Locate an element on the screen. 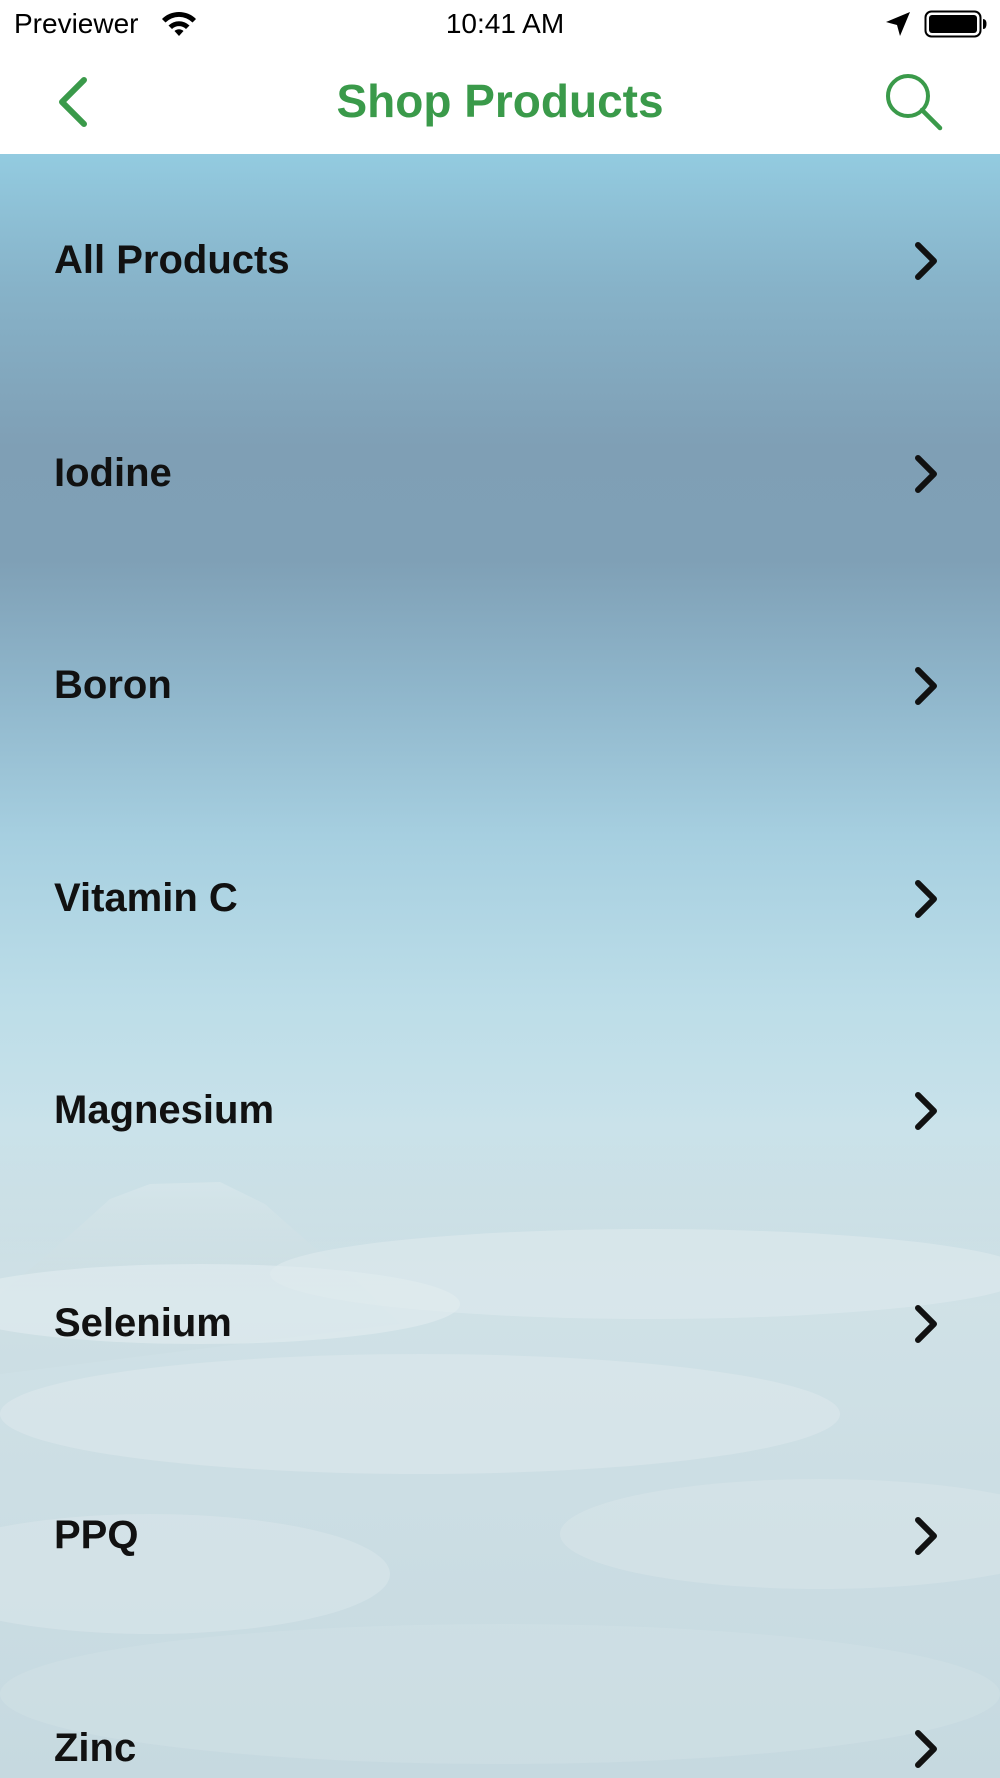 The width and height of the screenshot is (1000, 1778). list-item-all-products: All Products is located at coordinates (500, 260).